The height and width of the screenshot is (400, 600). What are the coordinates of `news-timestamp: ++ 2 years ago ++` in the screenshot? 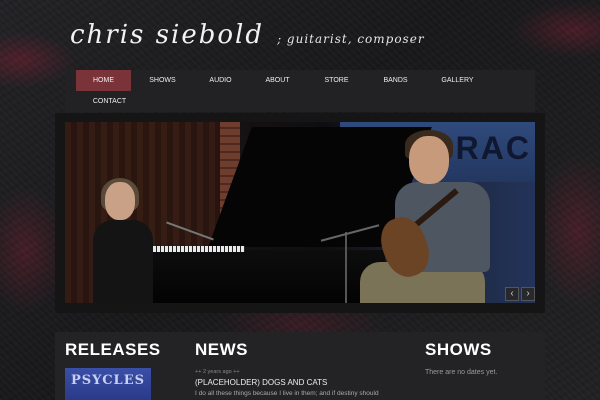 It's located at (217, 372).